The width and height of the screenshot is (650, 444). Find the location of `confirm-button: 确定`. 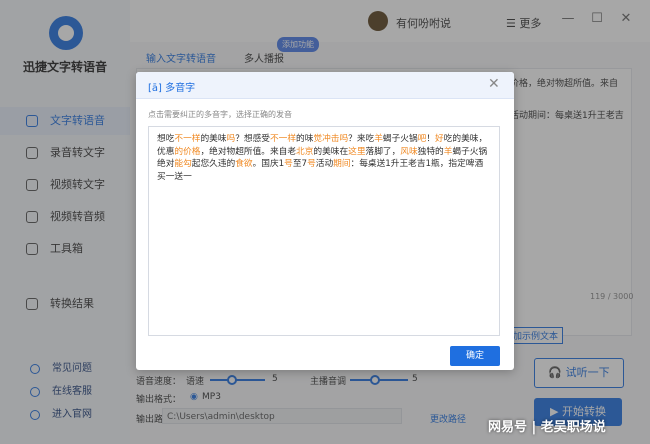

confirm-button: 确定 is located at coordinates (475, 356).